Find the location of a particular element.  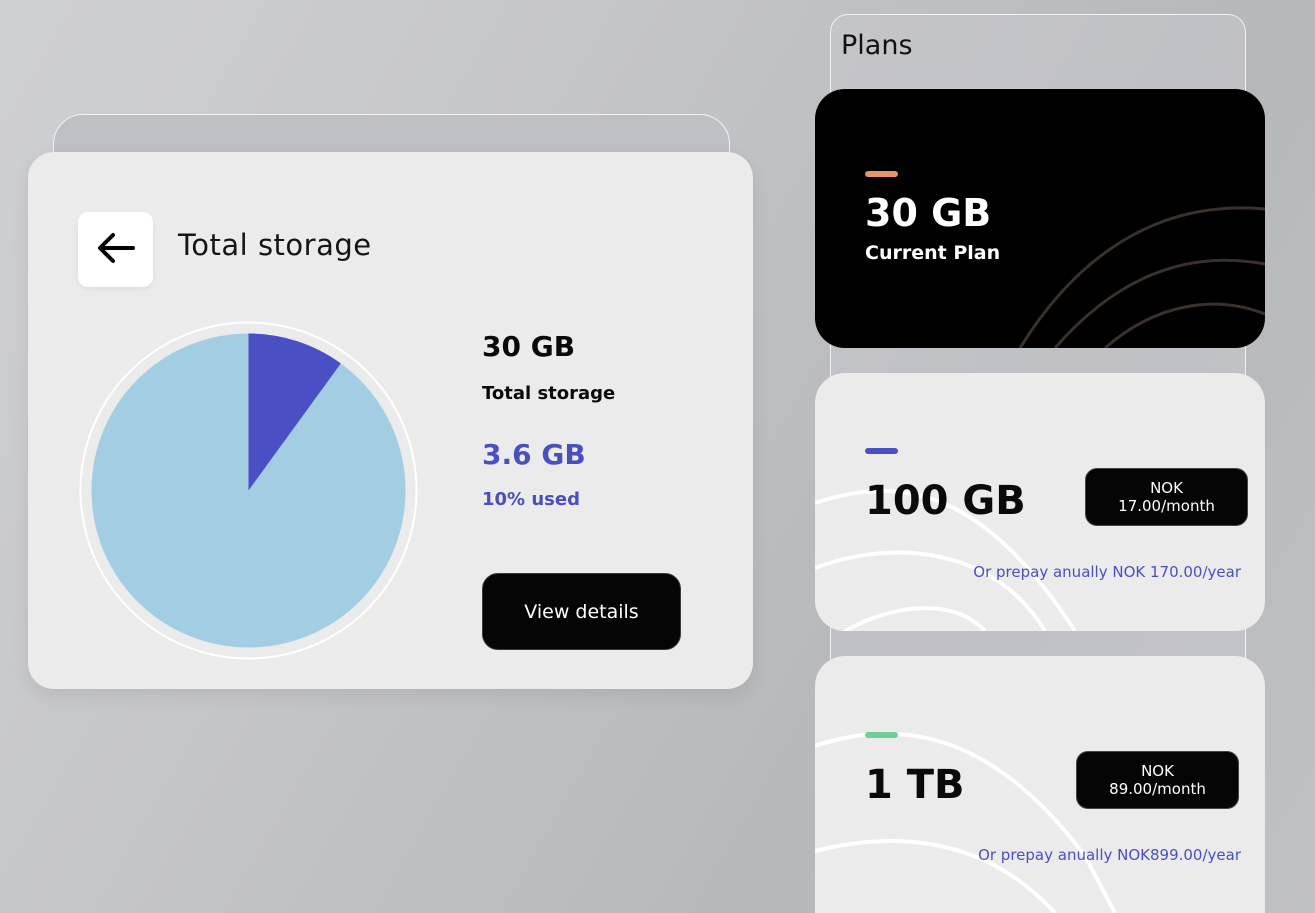

storage-pie-chart is located at coordinates (248, 490).